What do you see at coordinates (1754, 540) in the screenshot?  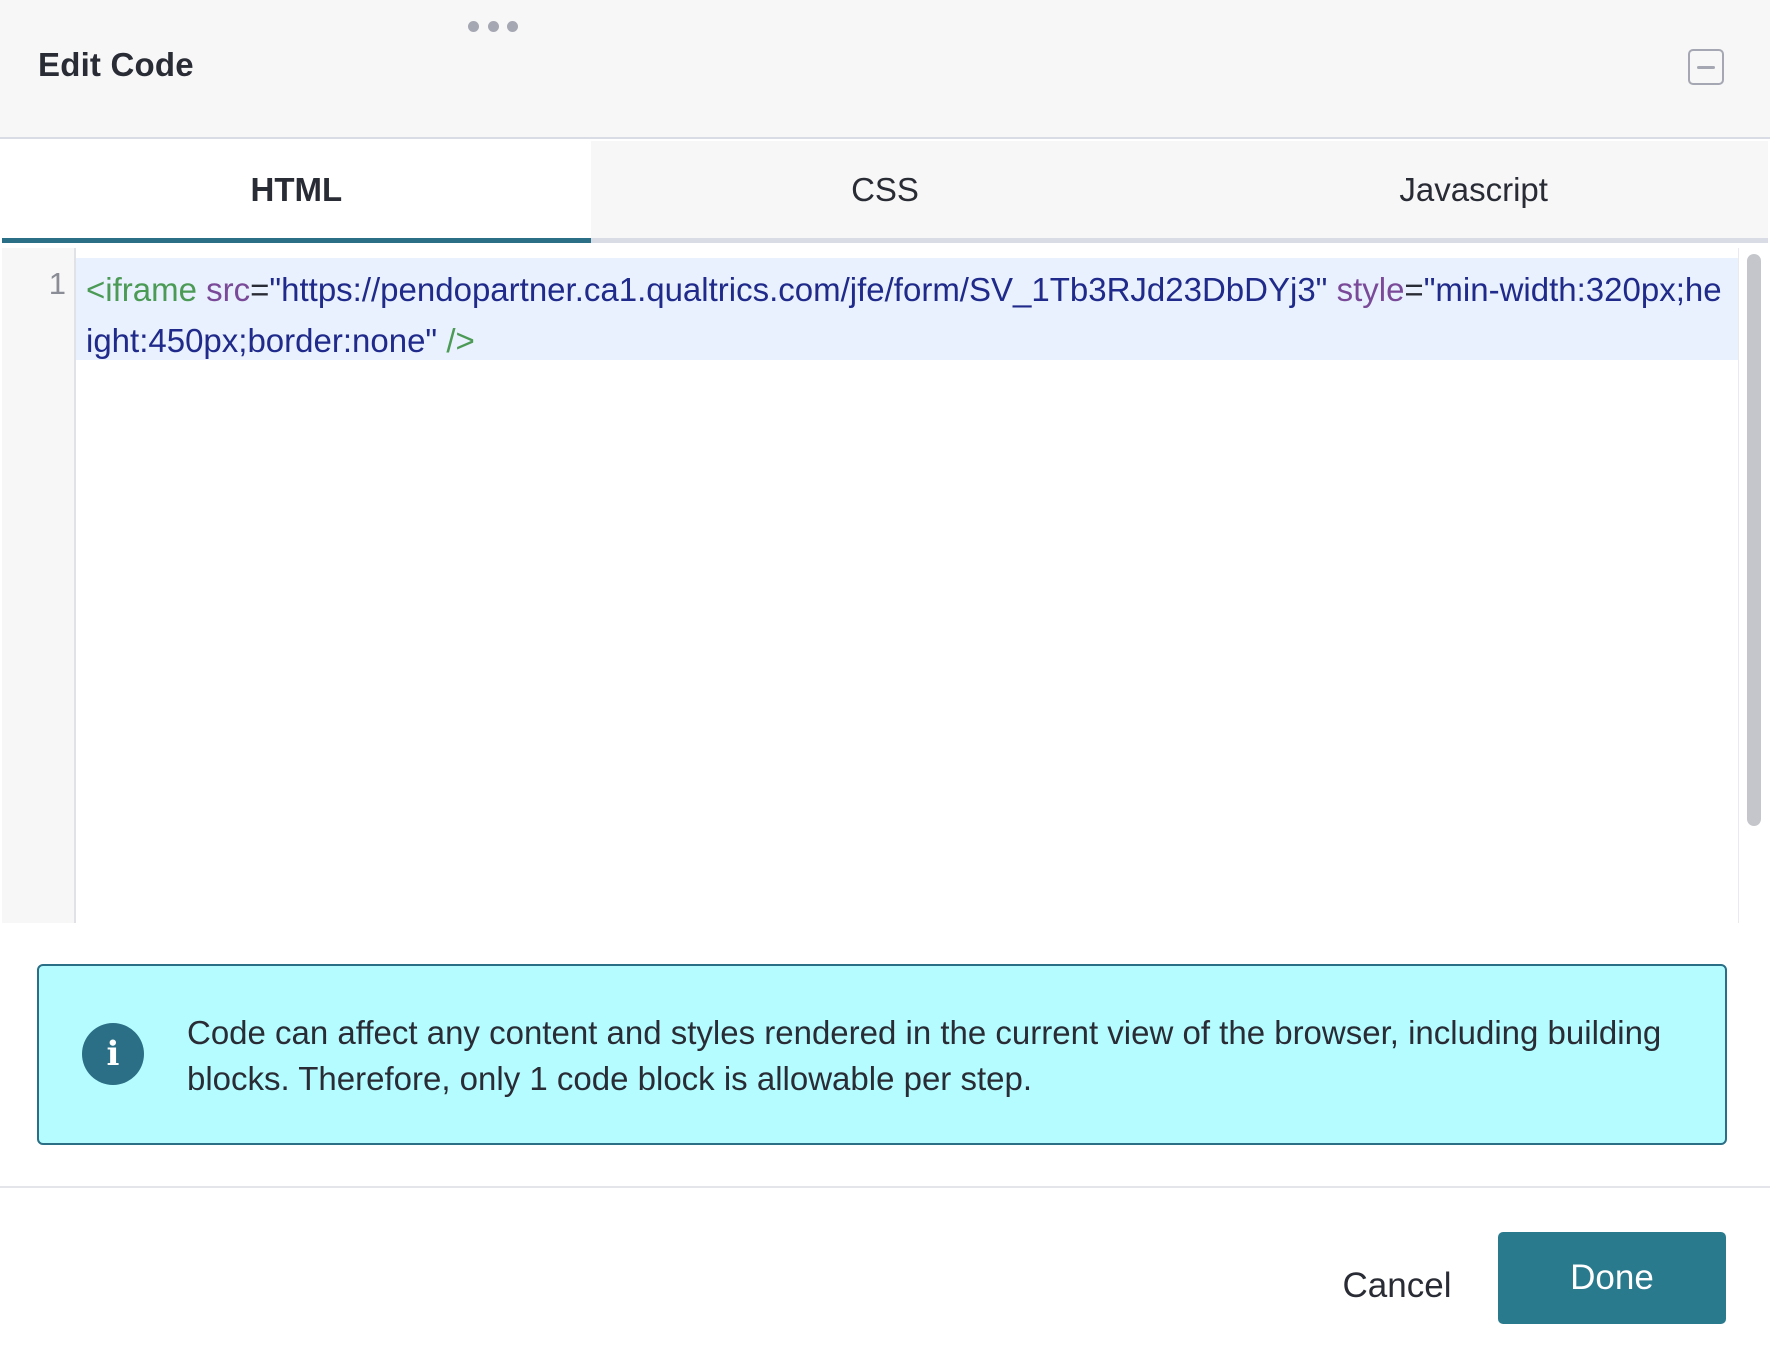 I see `scrollbar-thumb` at bounding box center [1754, 540].